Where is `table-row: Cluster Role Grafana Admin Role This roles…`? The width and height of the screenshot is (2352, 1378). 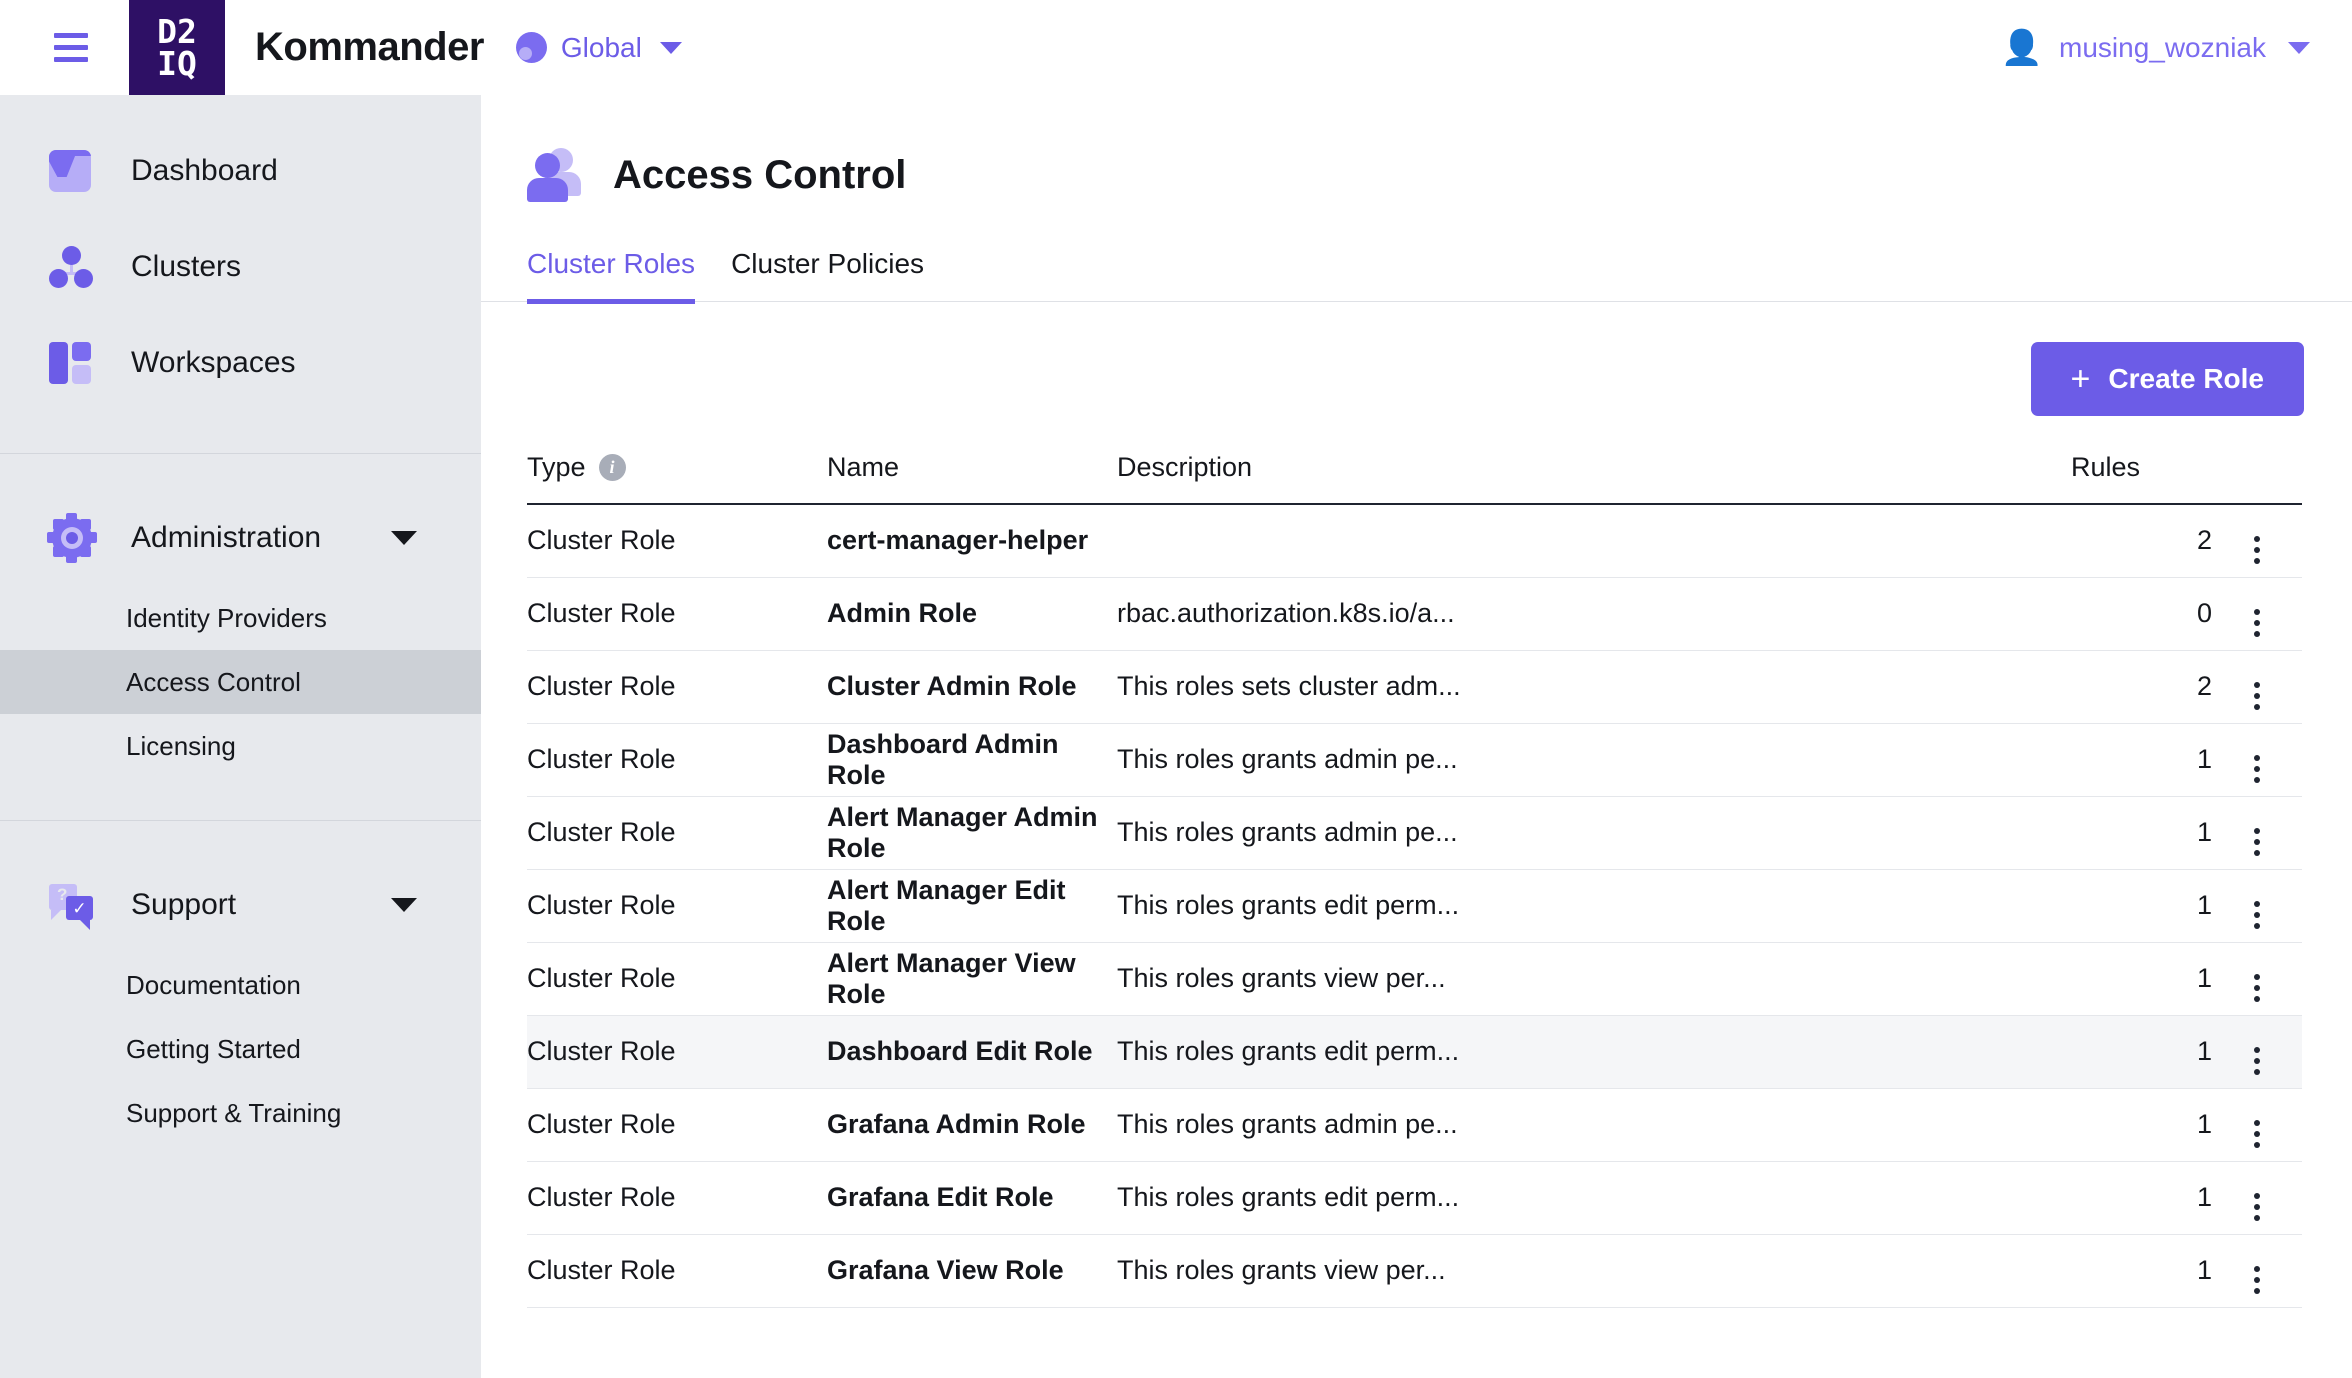 table-row: Cluster Role Grafana Admin Role This roles… is located at coordinates (1414, 1125).